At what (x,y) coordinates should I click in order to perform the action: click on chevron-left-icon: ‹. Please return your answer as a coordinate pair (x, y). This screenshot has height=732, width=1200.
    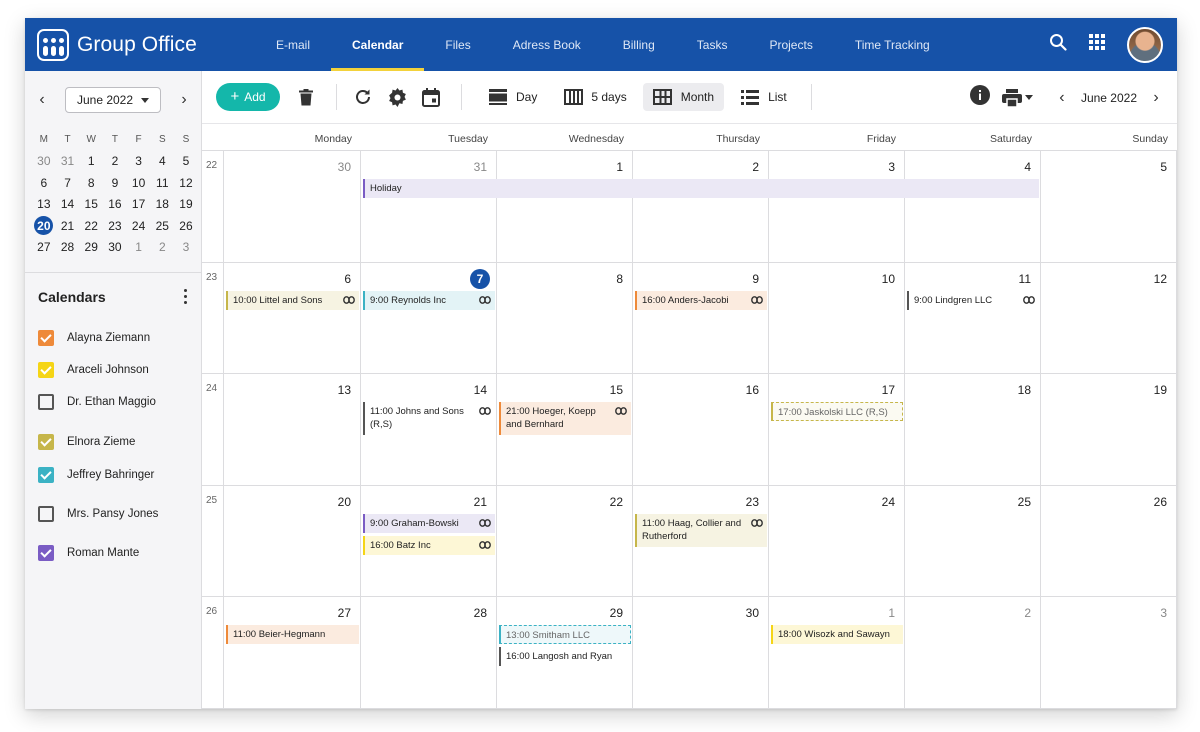
    Looking at the image, I should click on (1062, 98).